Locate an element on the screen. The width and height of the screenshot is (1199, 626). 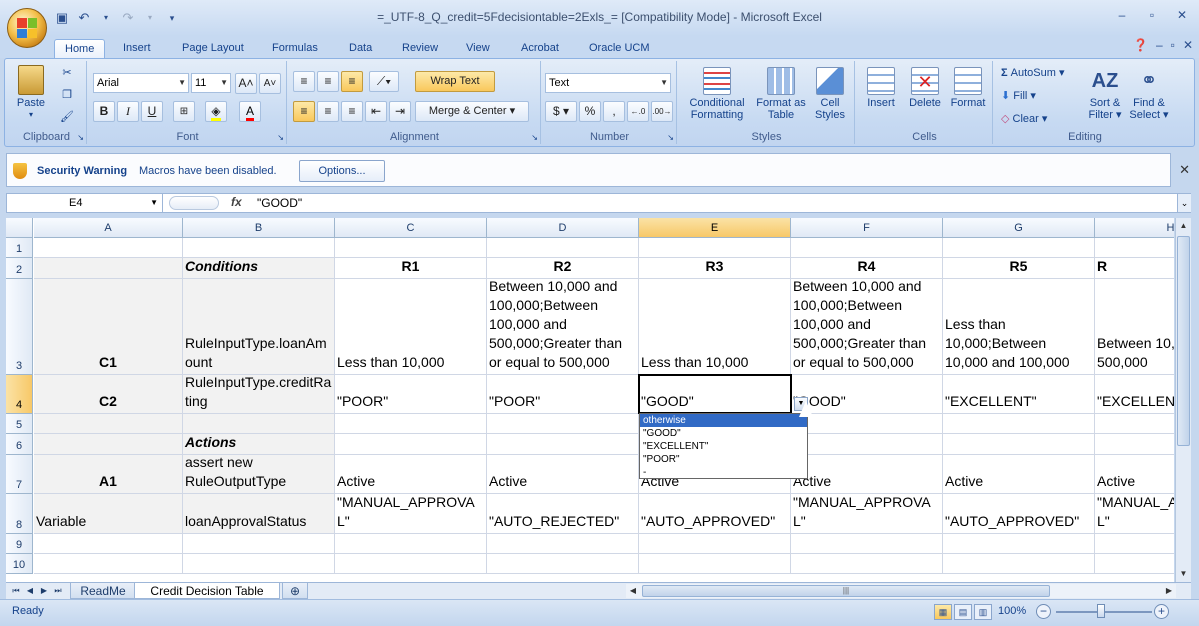
cell-a6 is located at coordinates (108, 444).